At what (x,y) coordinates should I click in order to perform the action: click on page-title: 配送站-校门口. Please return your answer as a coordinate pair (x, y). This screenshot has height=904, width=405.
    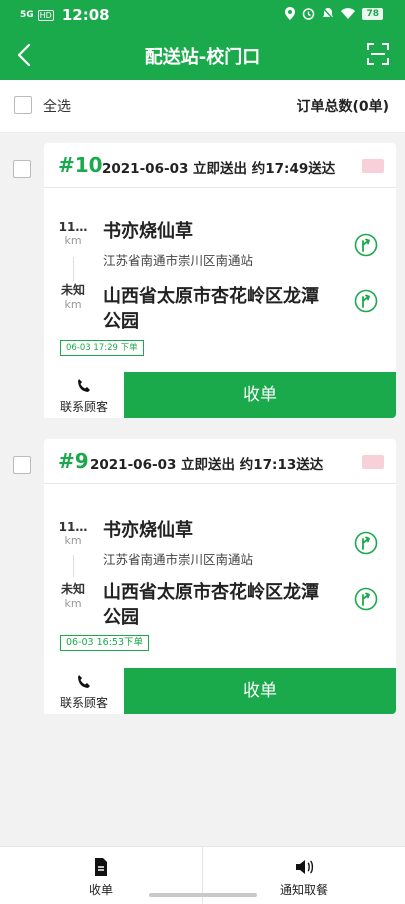
    Looking at the image, I should click on (202, 57).